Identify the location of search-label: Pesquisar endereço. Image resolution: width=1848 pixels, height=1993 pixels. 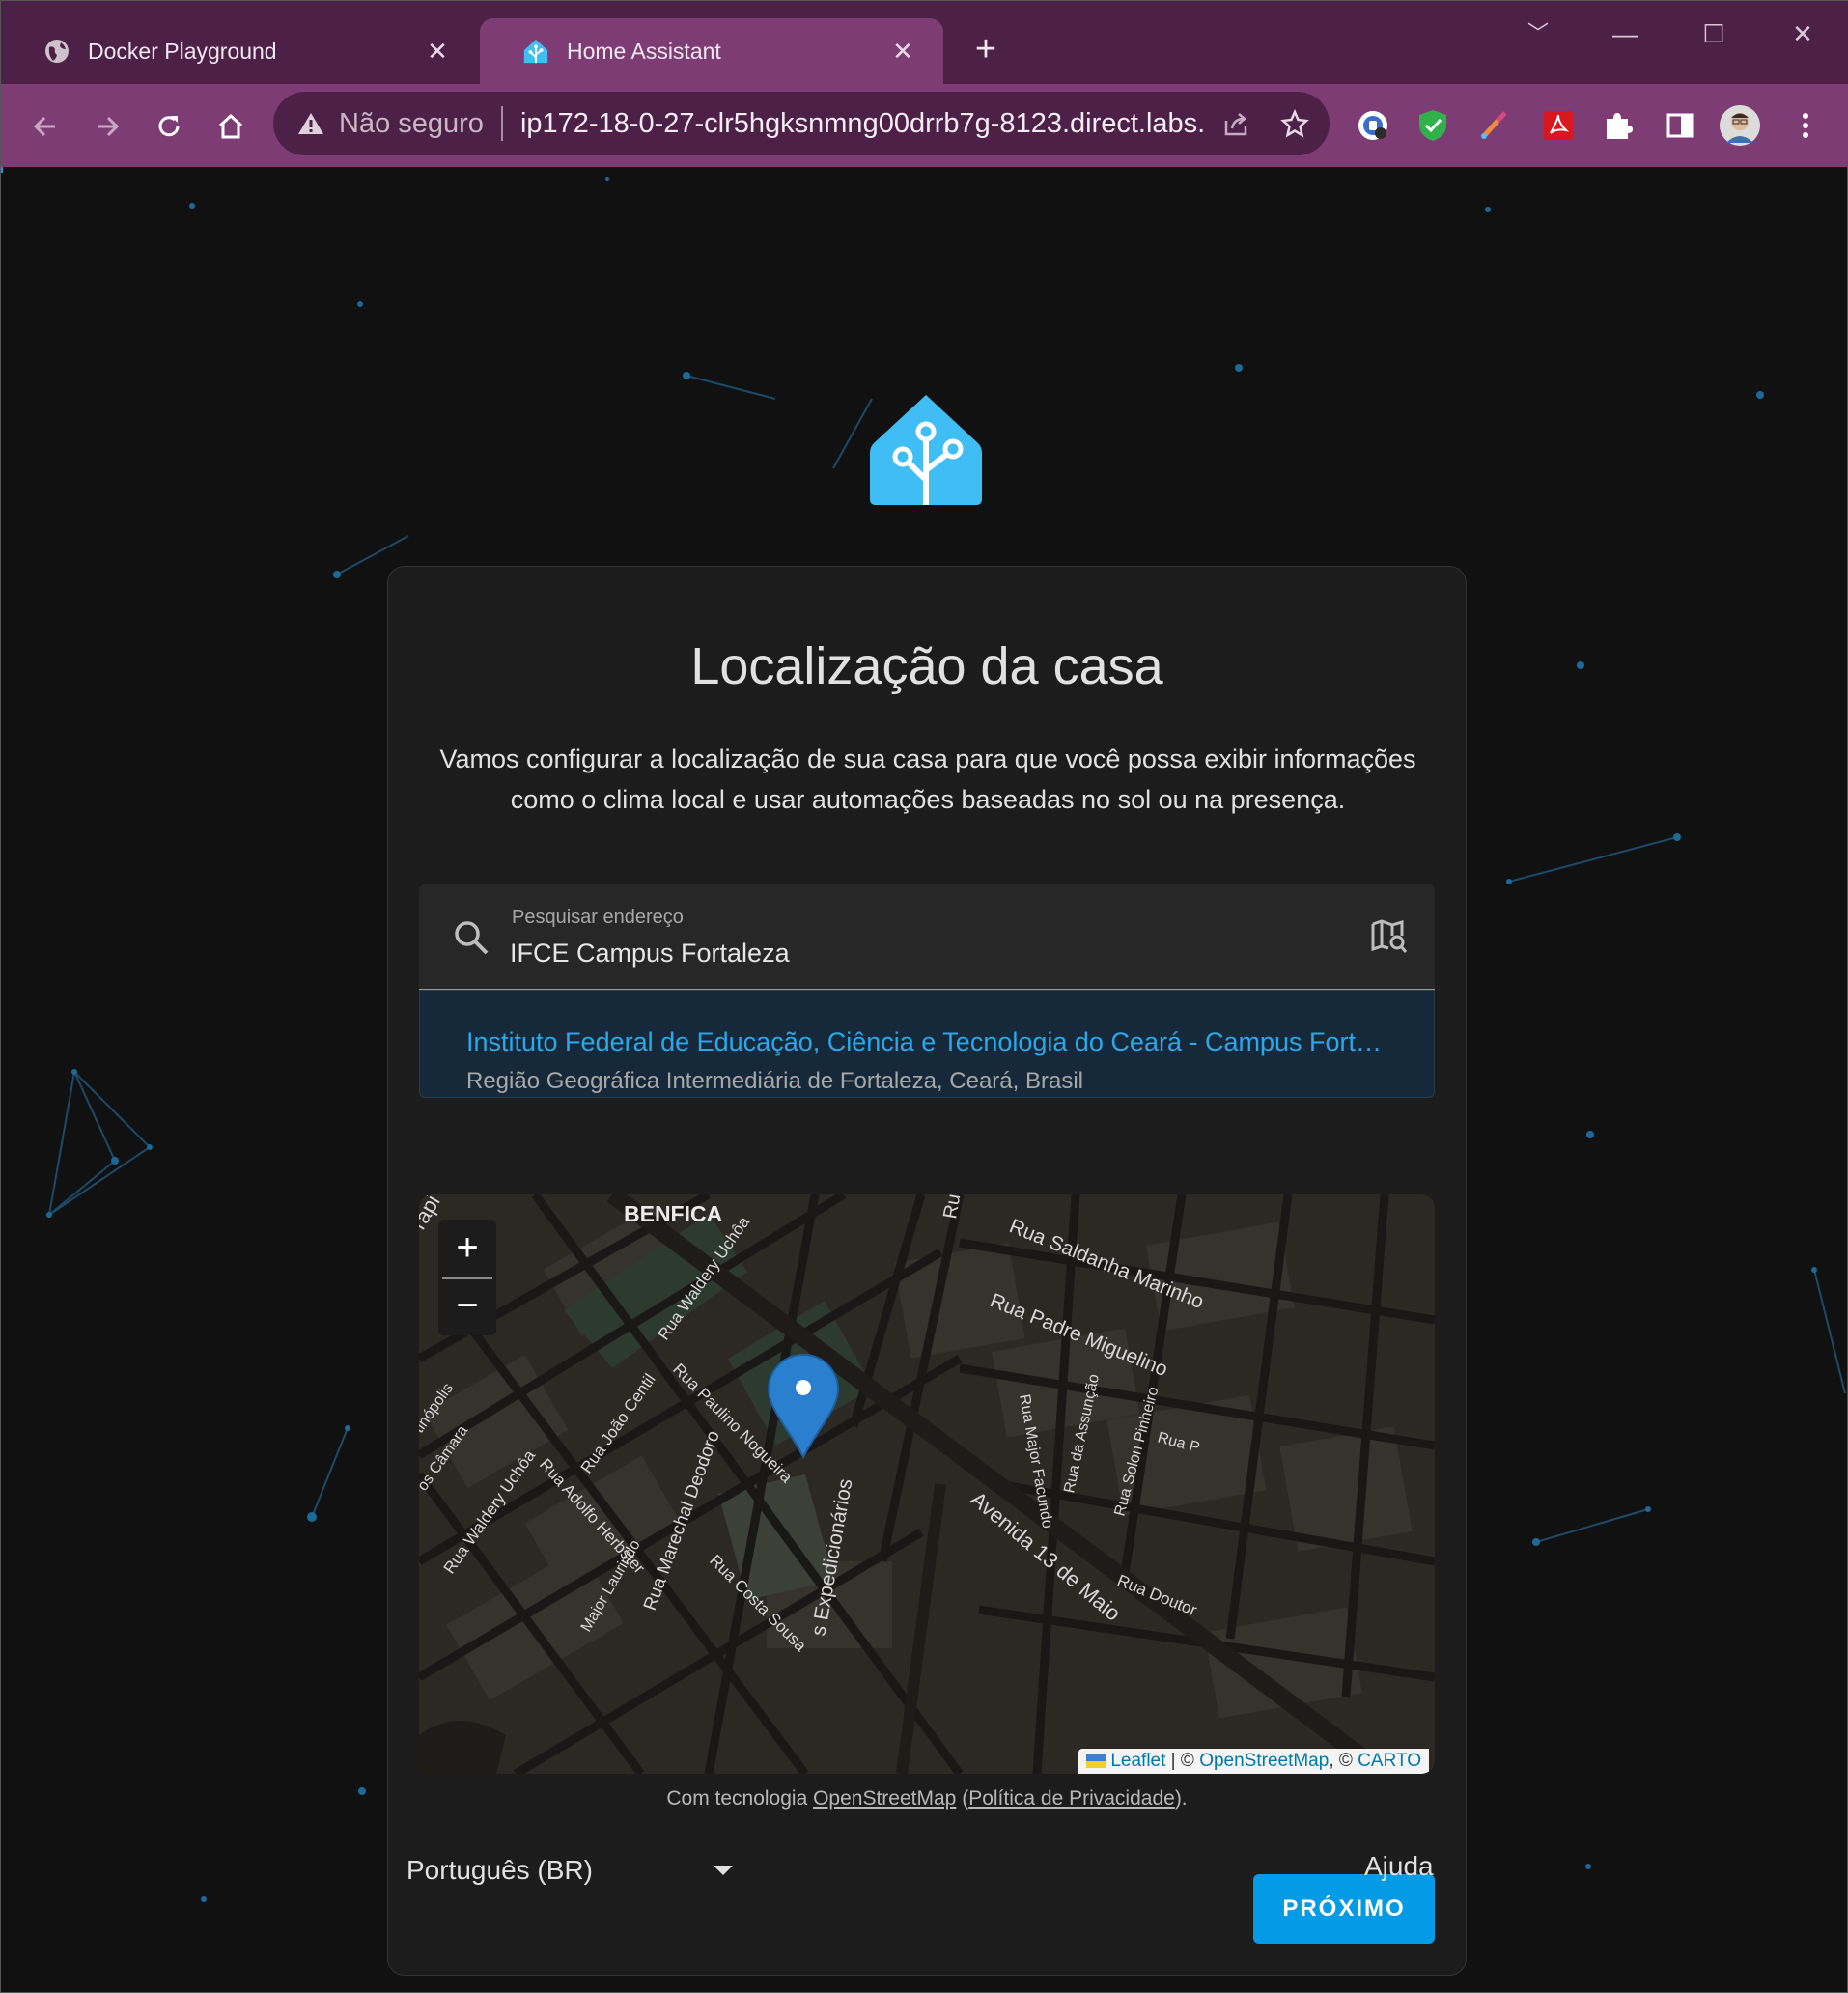
(598, 917).